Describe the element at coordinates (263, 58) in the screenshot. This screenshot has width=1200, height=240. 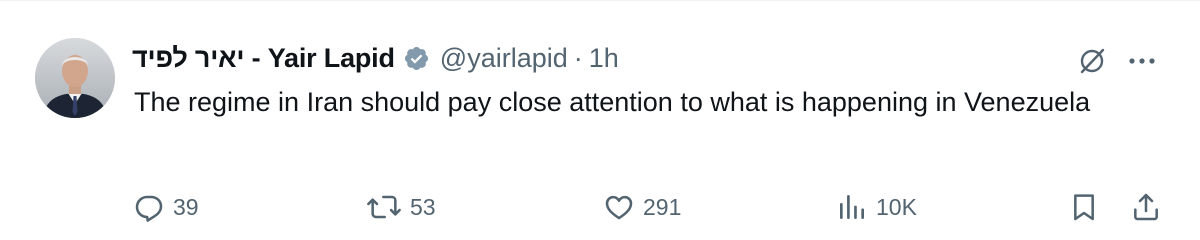
I see `author-display-name: יאיר לפיד - Yair Lapid` at that location.